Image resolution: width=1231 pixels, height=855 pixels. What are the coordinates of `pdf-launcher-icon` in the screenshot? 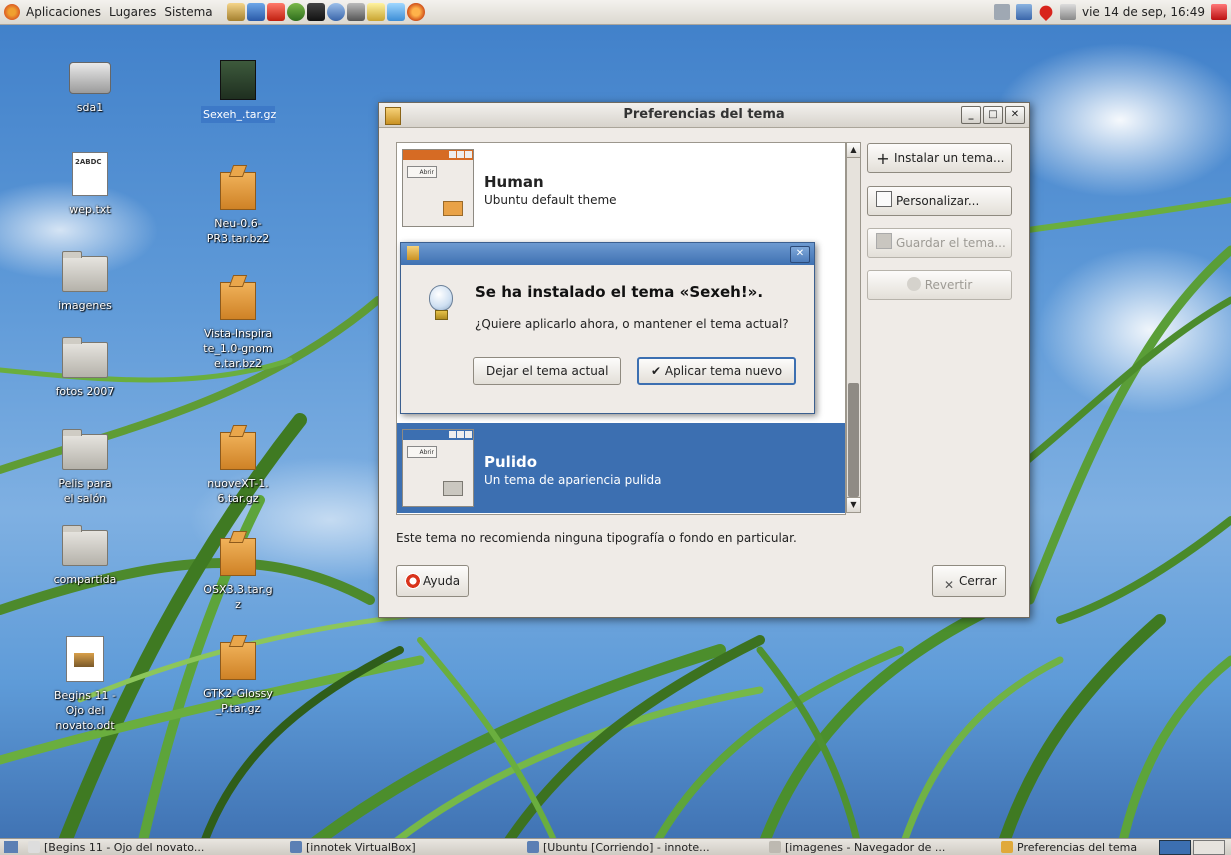 It's located at (275, 12).